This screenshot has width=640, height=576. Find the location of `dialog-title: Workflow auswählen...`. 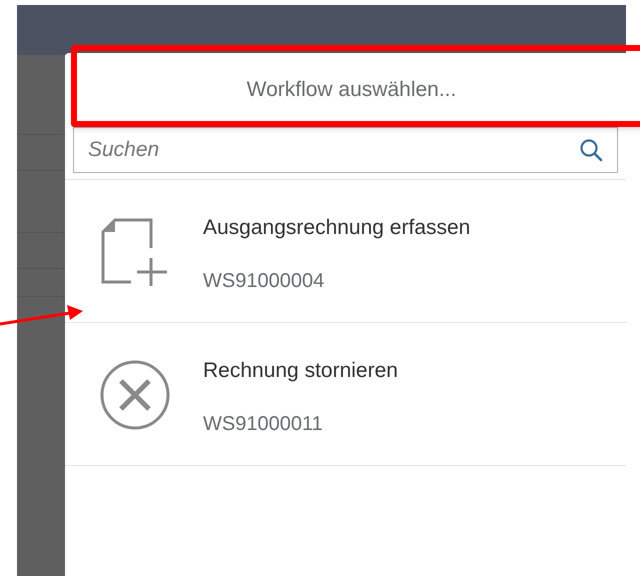

dialog-title: Workflow auswählen... is located at coordinates (351, 90).